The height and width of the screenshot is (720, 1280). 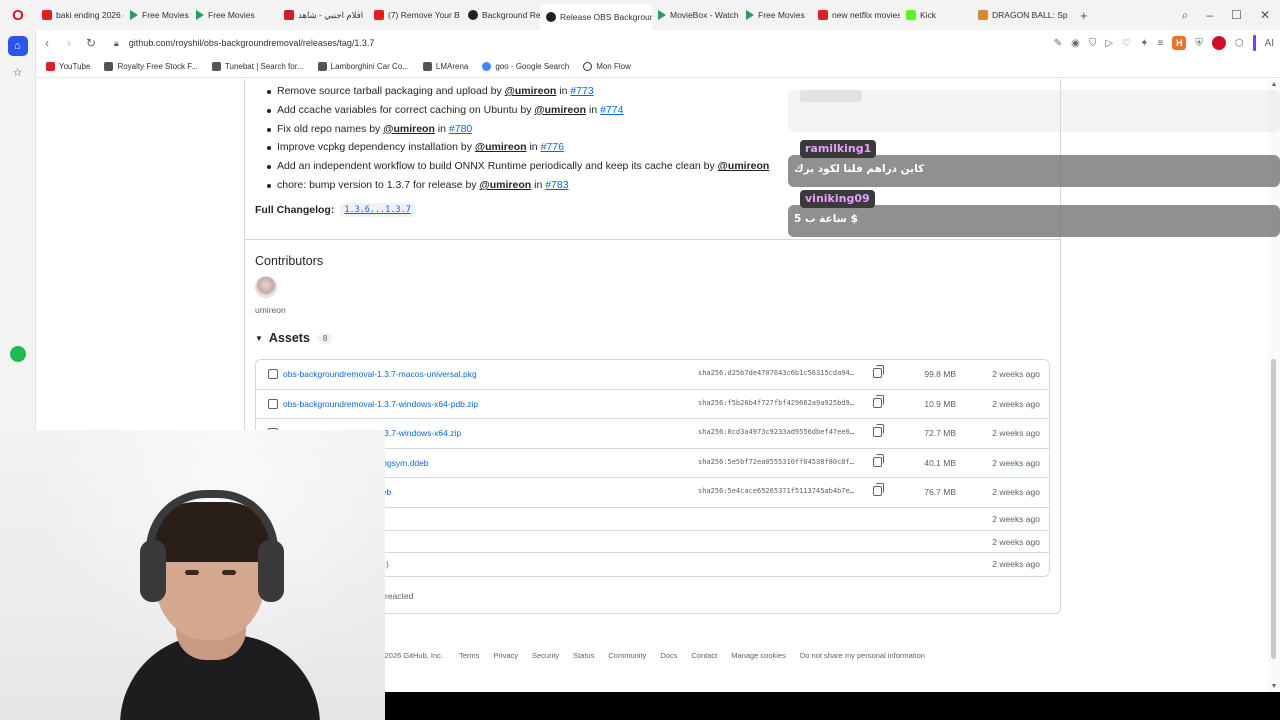 What do you see at coordinates (1084, 15) in the screenshot?
I see `new-tab-button: +` at bounding box center [1084, 15].